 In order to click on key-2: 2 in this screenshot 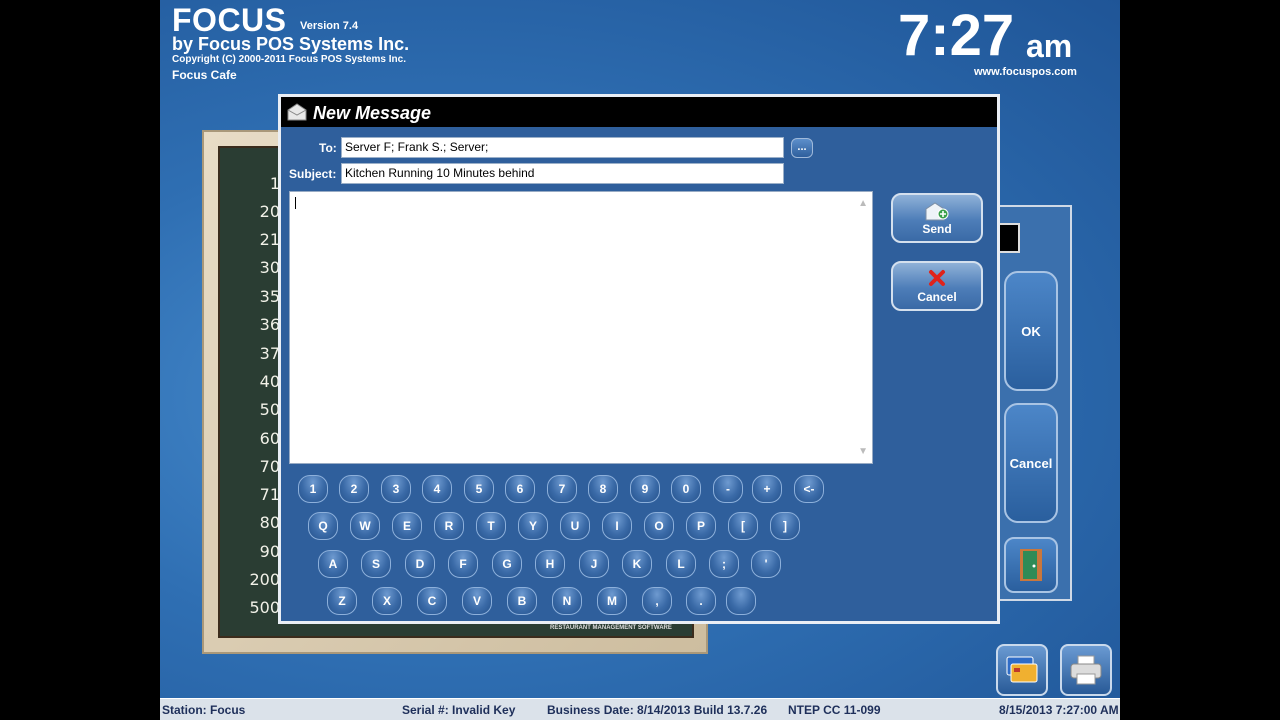, I will do `click(354, 489)`.